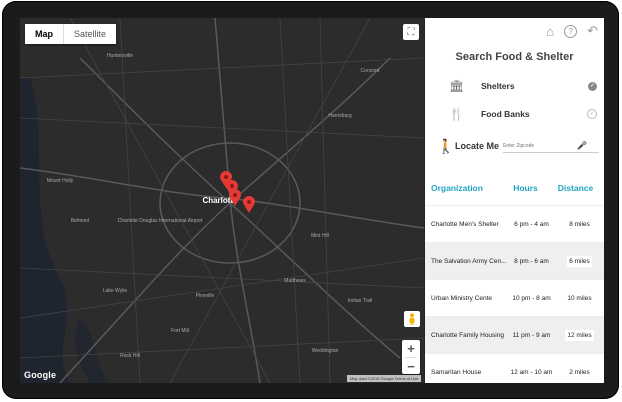 The height and width of the screenshot is (402, 622). Describe the element at coordinates (325, 351) in the screenshot. I see `map-place-label: Weddington` at that location.